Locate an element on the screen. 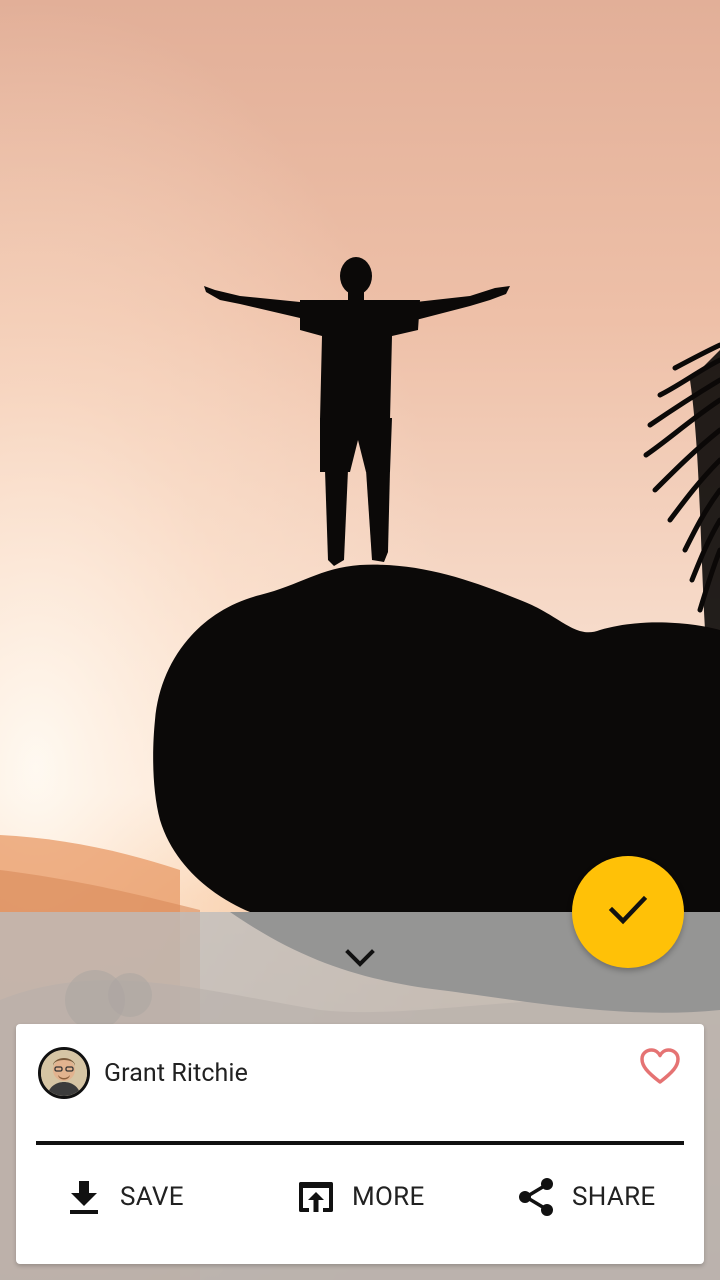 This screenshot has height=1280, width=720. action-bar: SAVE MORE SHARE is located at coordinates (360, 1197).